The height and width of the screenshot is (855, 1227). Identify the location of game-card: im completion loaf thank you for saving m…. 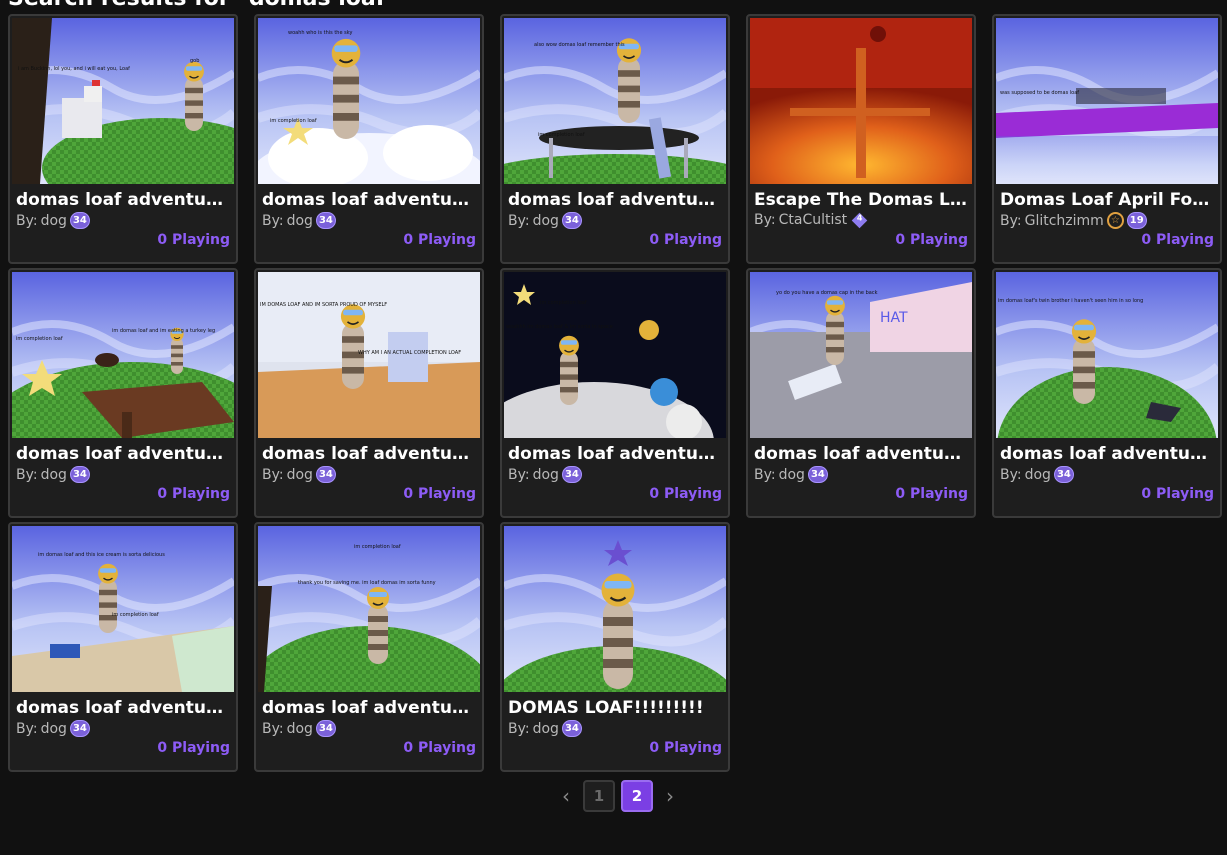
(369, 647).